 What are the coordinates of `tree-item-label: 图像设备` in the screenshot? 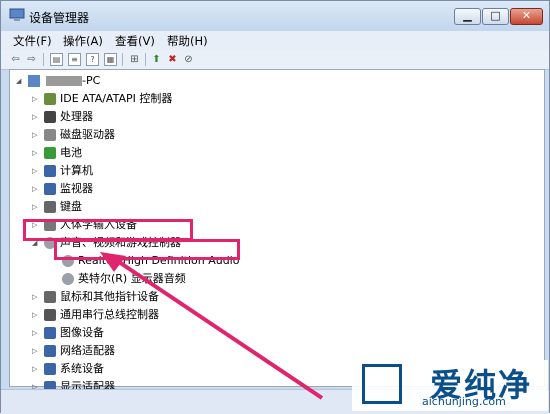 It's located at (82, 332).